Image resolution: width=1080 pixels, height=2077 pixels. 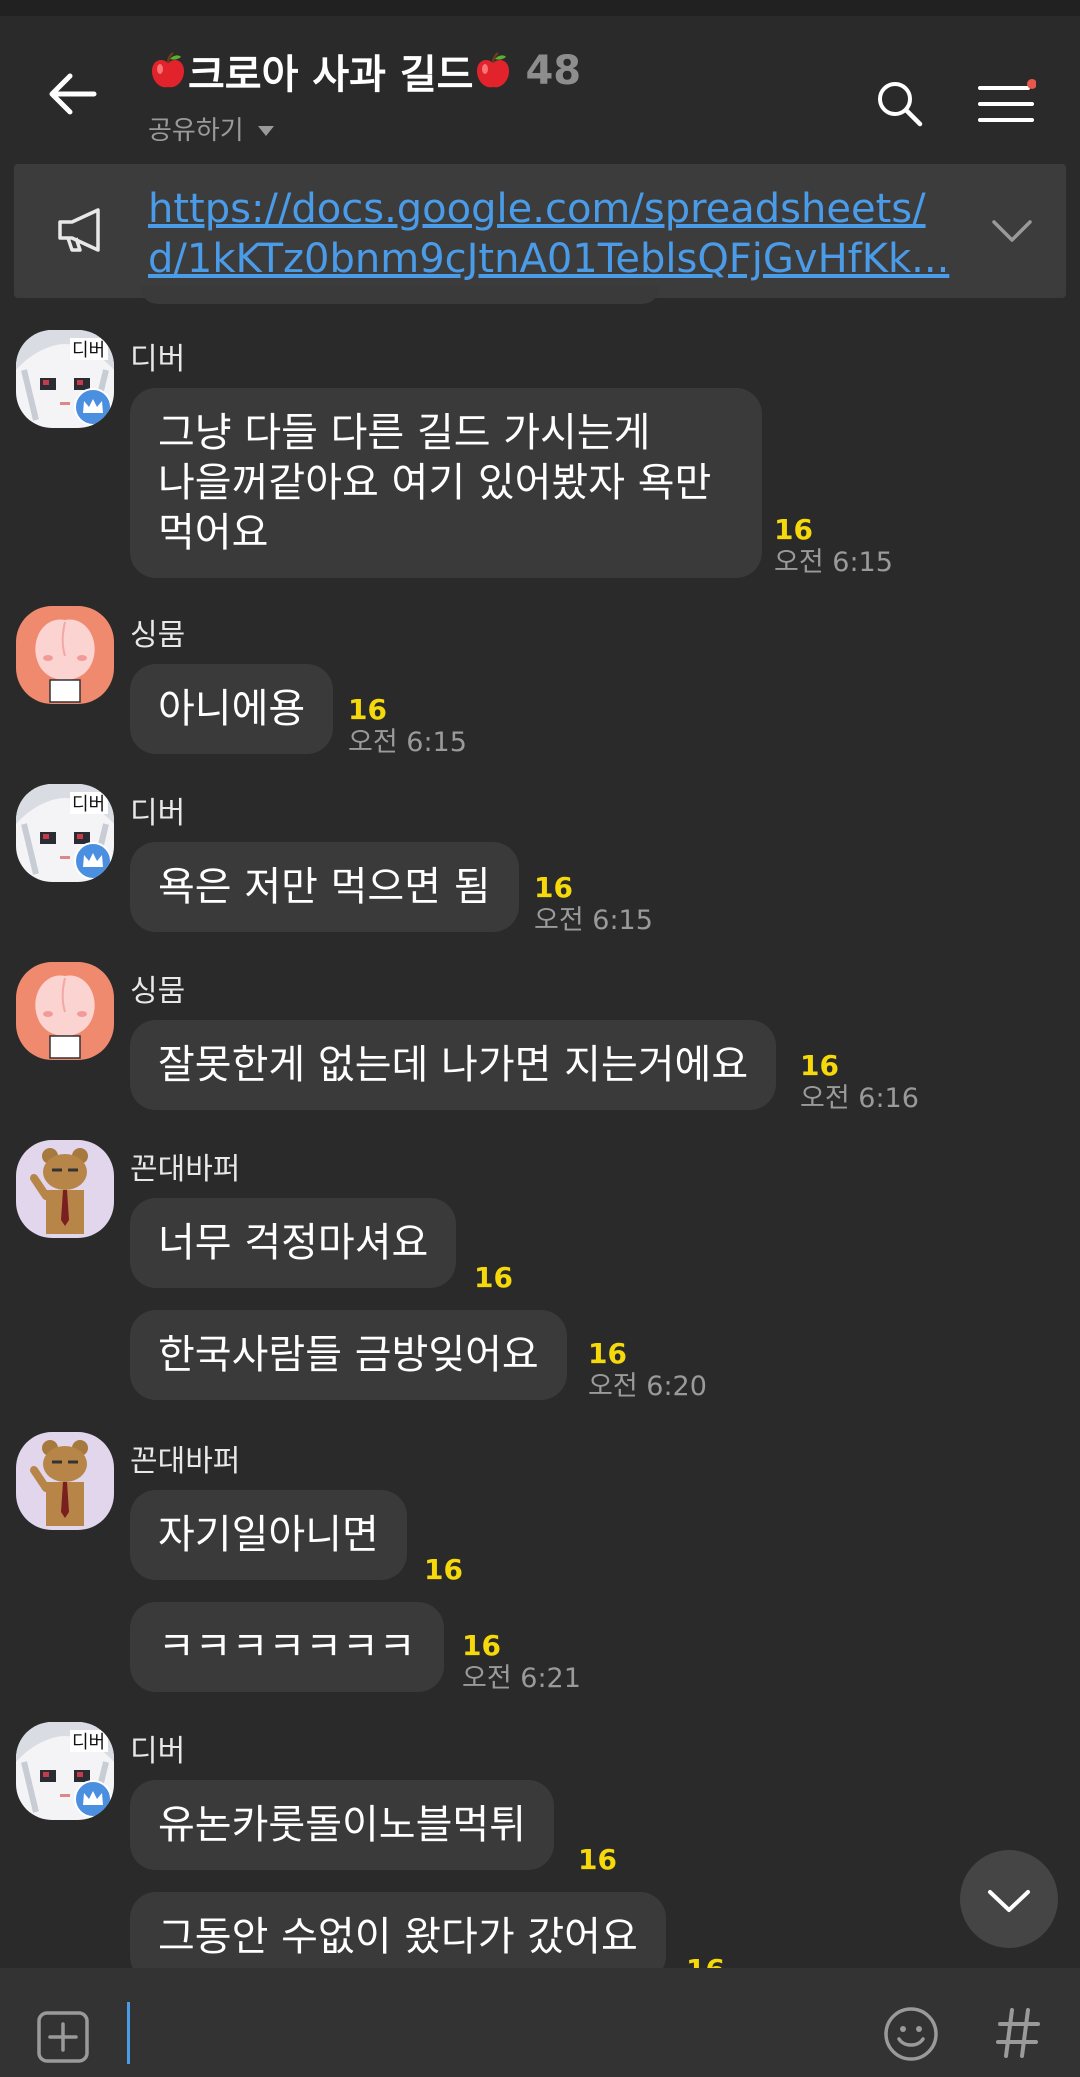 I want to click on message-meta: 16 오전 6:16, so click(x=859, y=1083).